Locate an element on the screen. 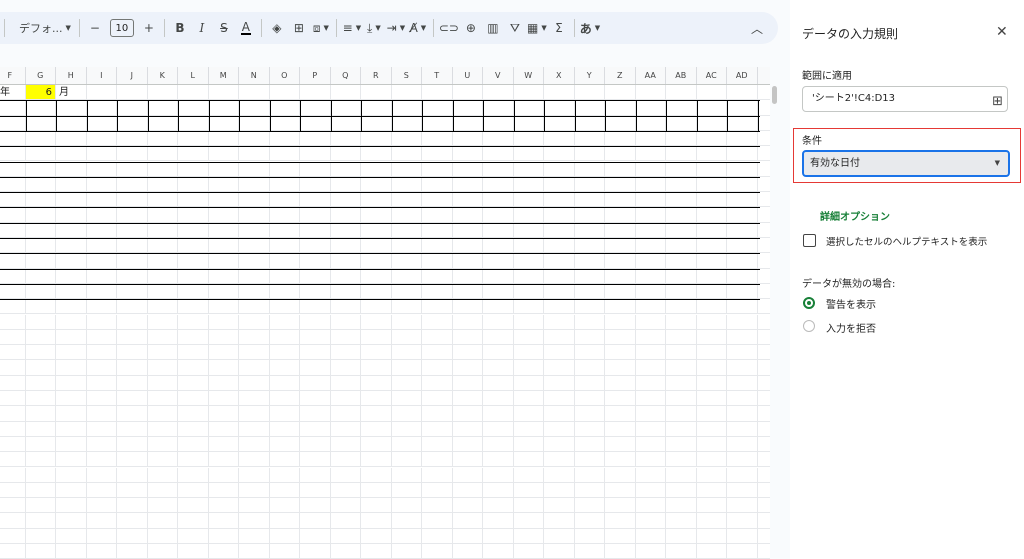  italic-button: I is located at coordinates (202, 28).